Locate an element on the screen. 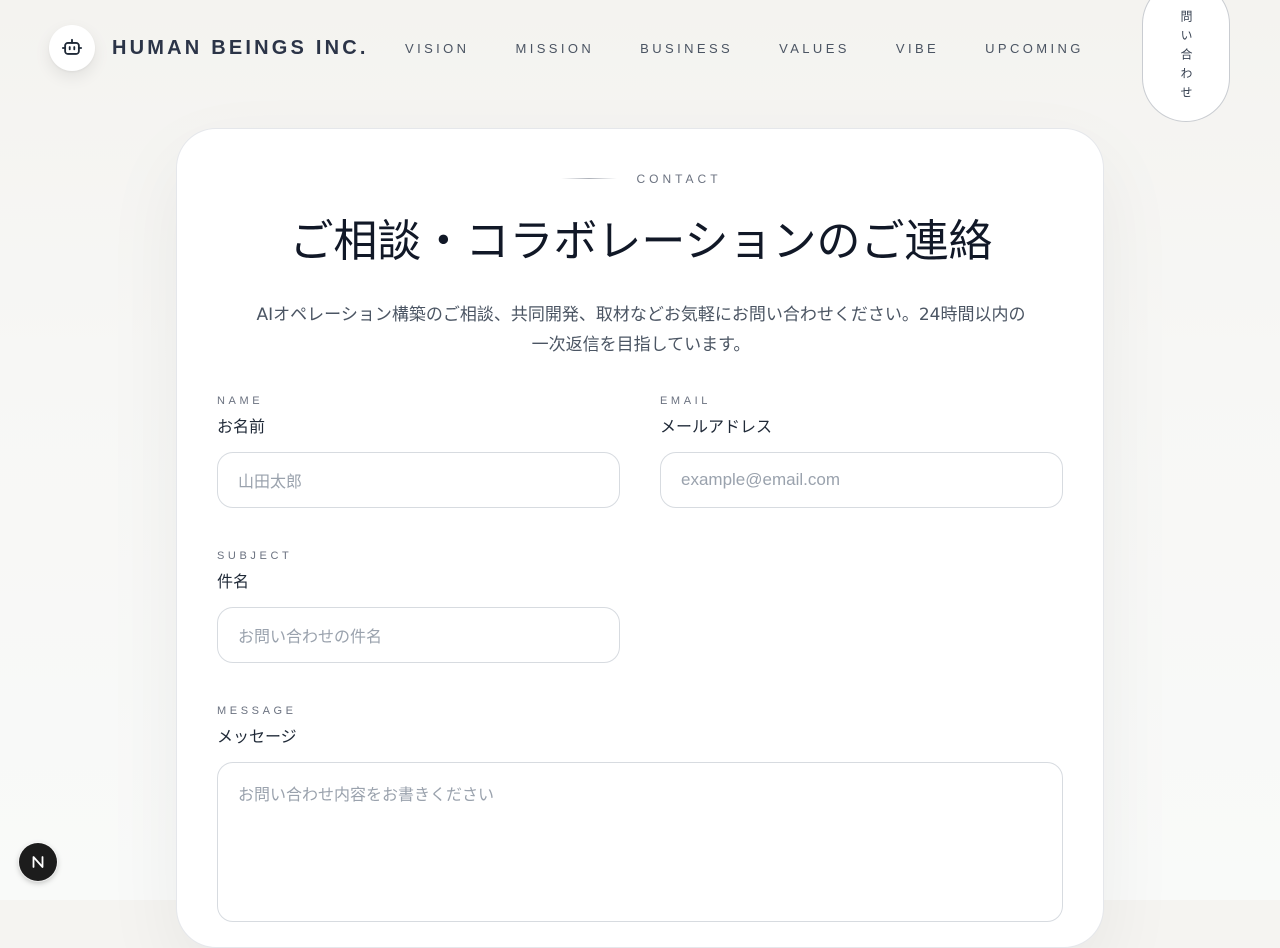 The height and width of the screenshot is (948, 1280). nav-item-values: VALUES is located at coordinates (814, 49).